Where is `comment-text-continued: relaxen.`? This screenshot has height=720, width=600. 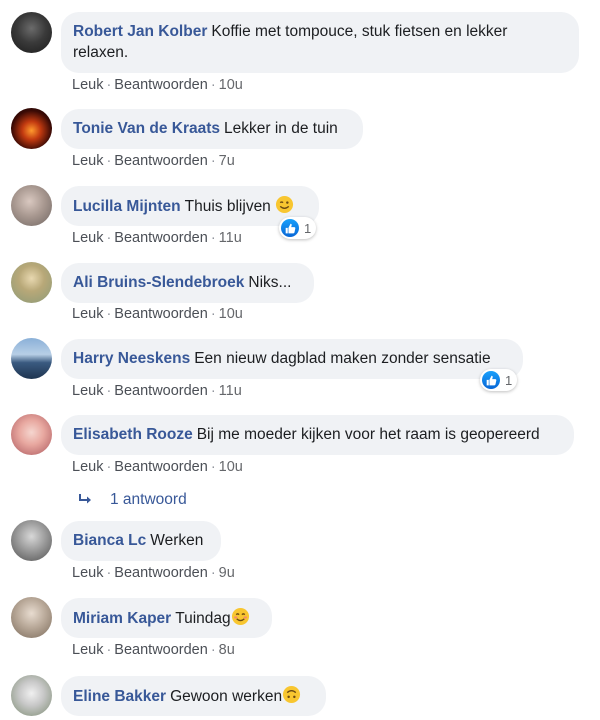
comment-text-continued: relaxen. is located at coordinates (101, 52).